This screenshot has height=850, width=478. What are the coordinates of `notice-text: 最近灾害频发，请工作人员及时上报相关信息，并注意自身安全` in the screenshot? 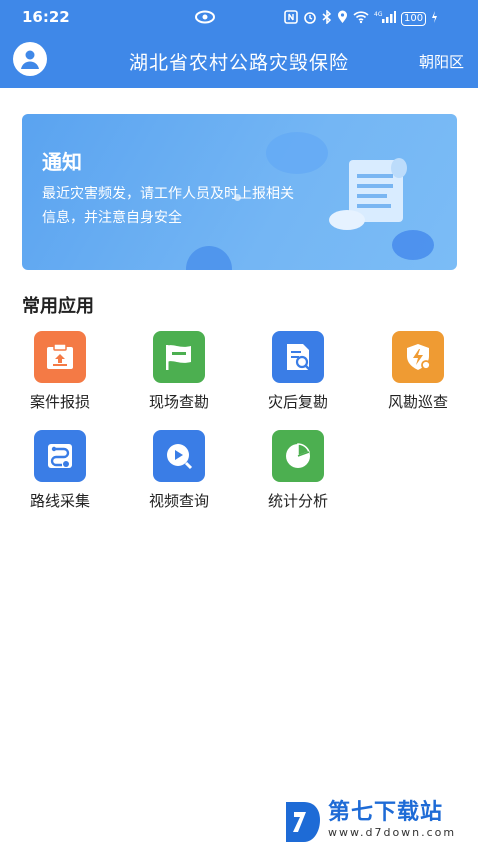 It's located at (168, 206).